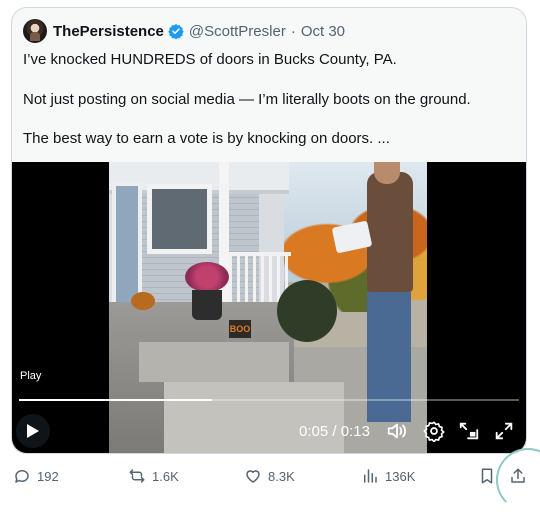 The height and width of the screenshot is (512, 540). I want to click on repost-action: 1.6K, so click(153, 476).